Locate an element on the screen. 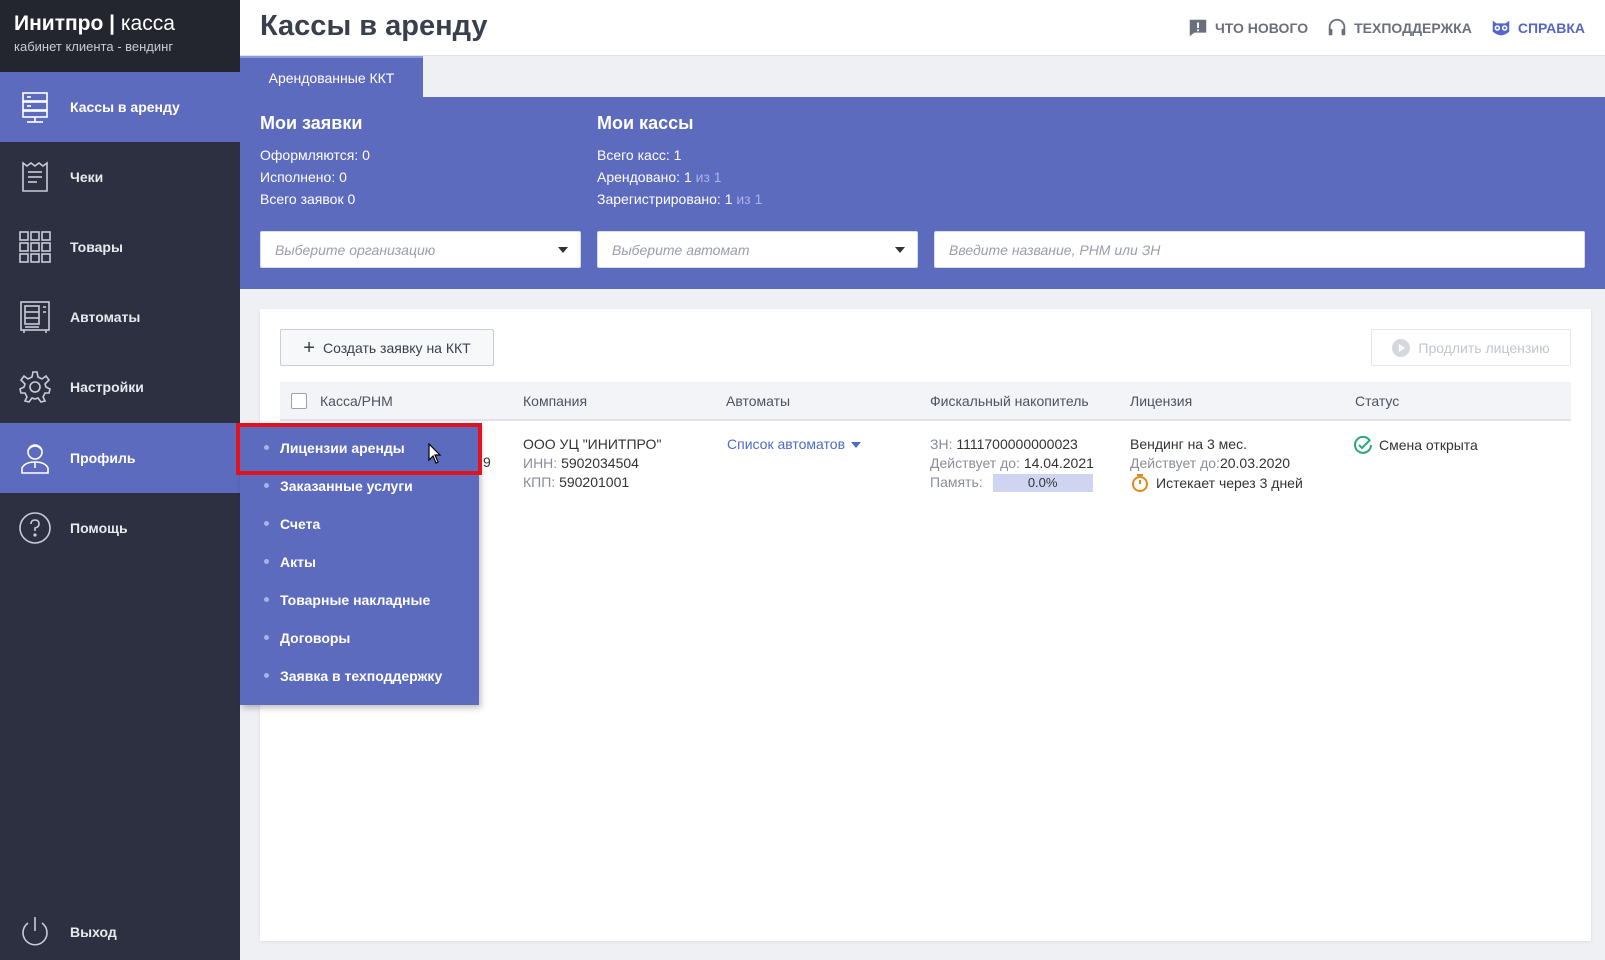 The width and height of the screenshot is (1605, 960). stat-line: Зарегистрировано: 1 из 1 is located at coordinates (679, 199).